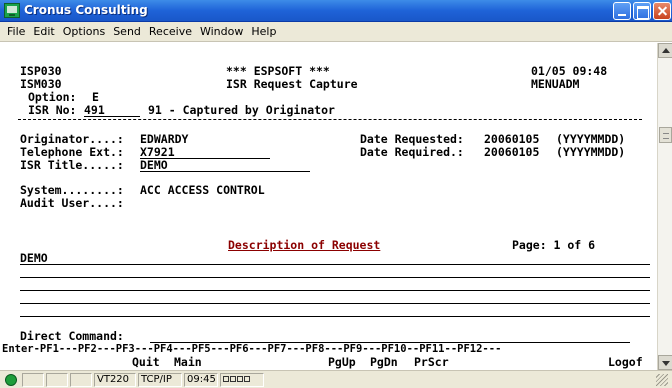 The height and width of the screenshot is (388, 672). What do you see at coordinates (335, 290) in the screenshot?
I see `description-line-3-underline` at bounding box center [335, 290].